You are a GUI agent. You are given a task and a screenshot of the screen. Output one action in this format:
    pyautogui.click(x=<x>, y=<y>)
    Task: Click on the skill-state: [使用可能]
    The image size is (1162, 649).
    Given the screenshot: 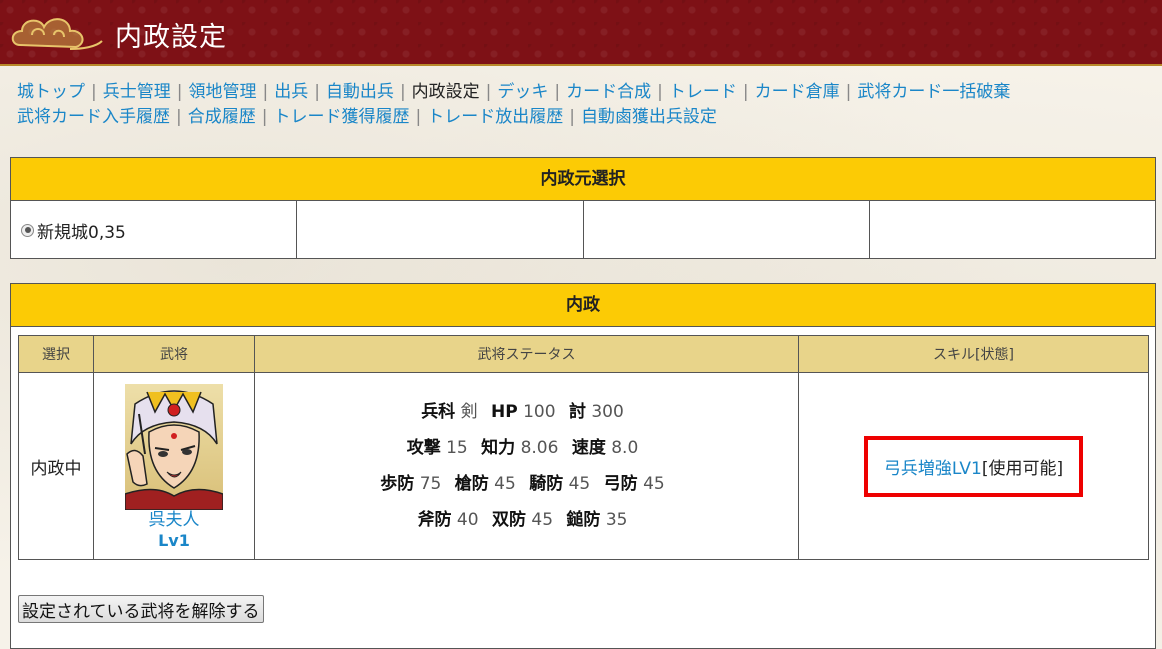 What is the action you would take?
    pyautogui.click(x=1022, y=468)
    